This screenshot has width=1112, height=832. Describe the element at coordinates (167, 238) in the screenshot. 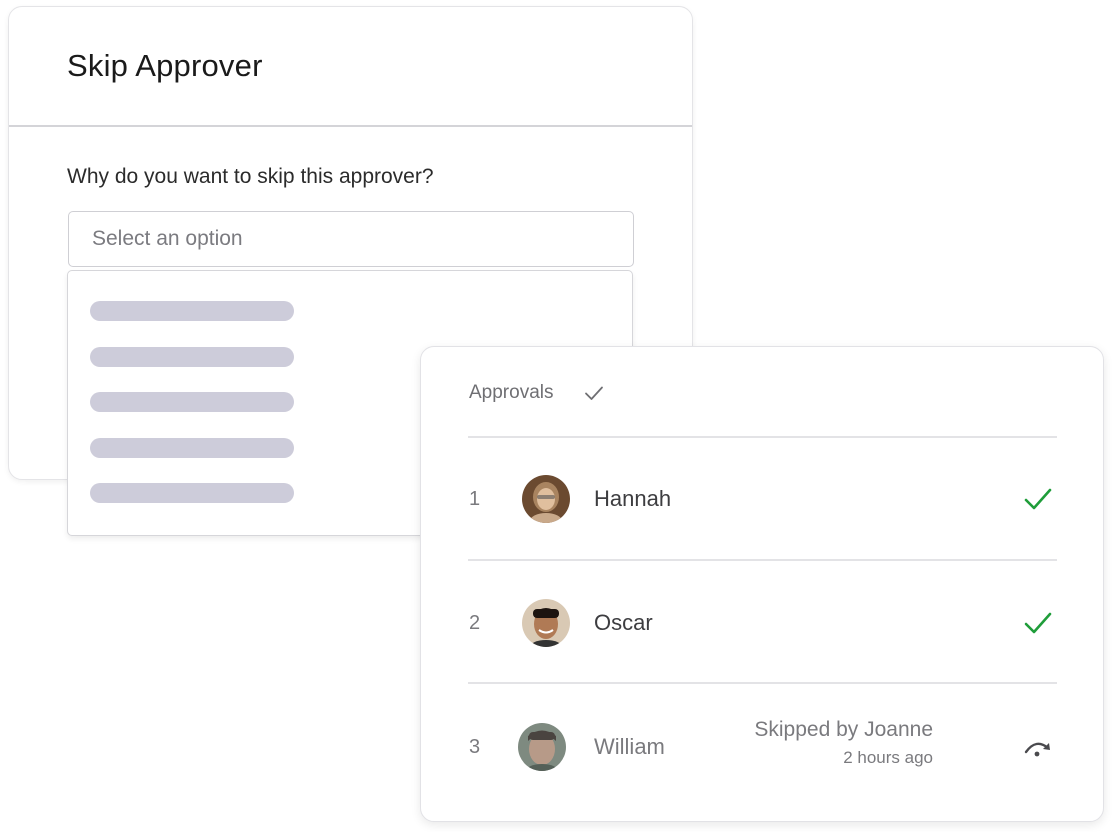

I see `select-placeholder: Select an option` at that location.